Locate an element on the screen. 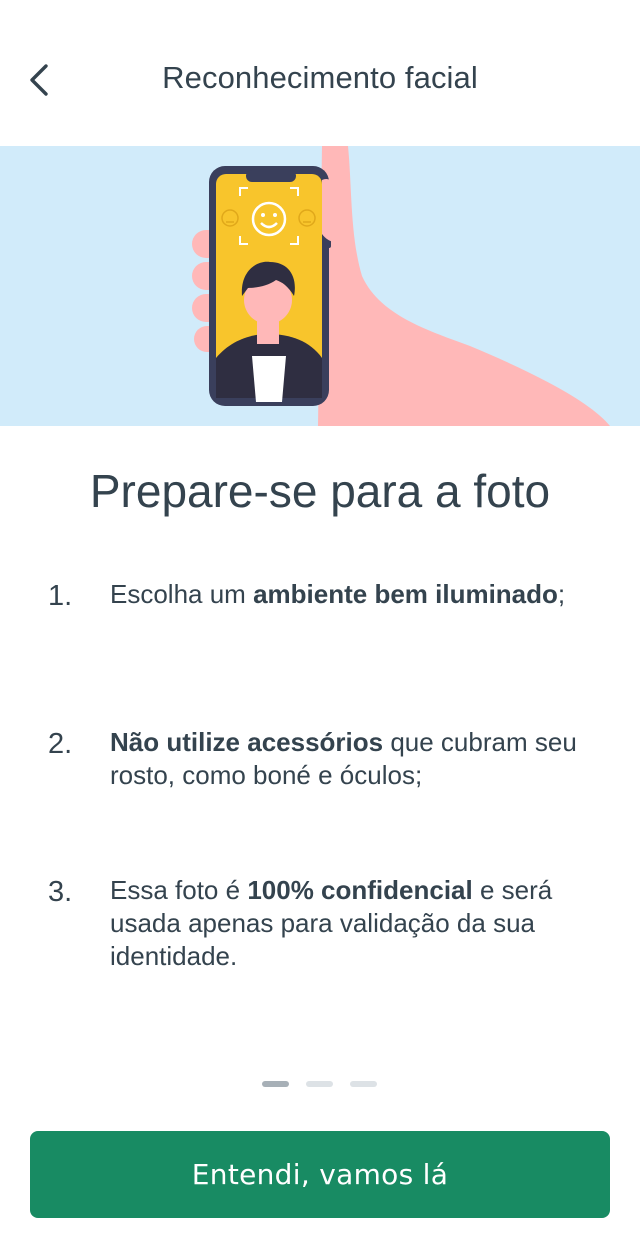  step-number: 1. is located at coordinates (60, 596).